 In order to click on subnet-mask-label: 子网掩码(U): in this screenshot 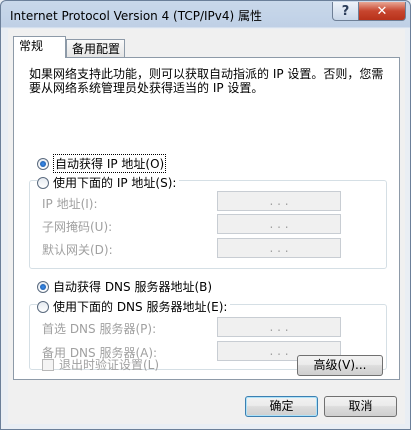, I will do `click(77, 227)`.